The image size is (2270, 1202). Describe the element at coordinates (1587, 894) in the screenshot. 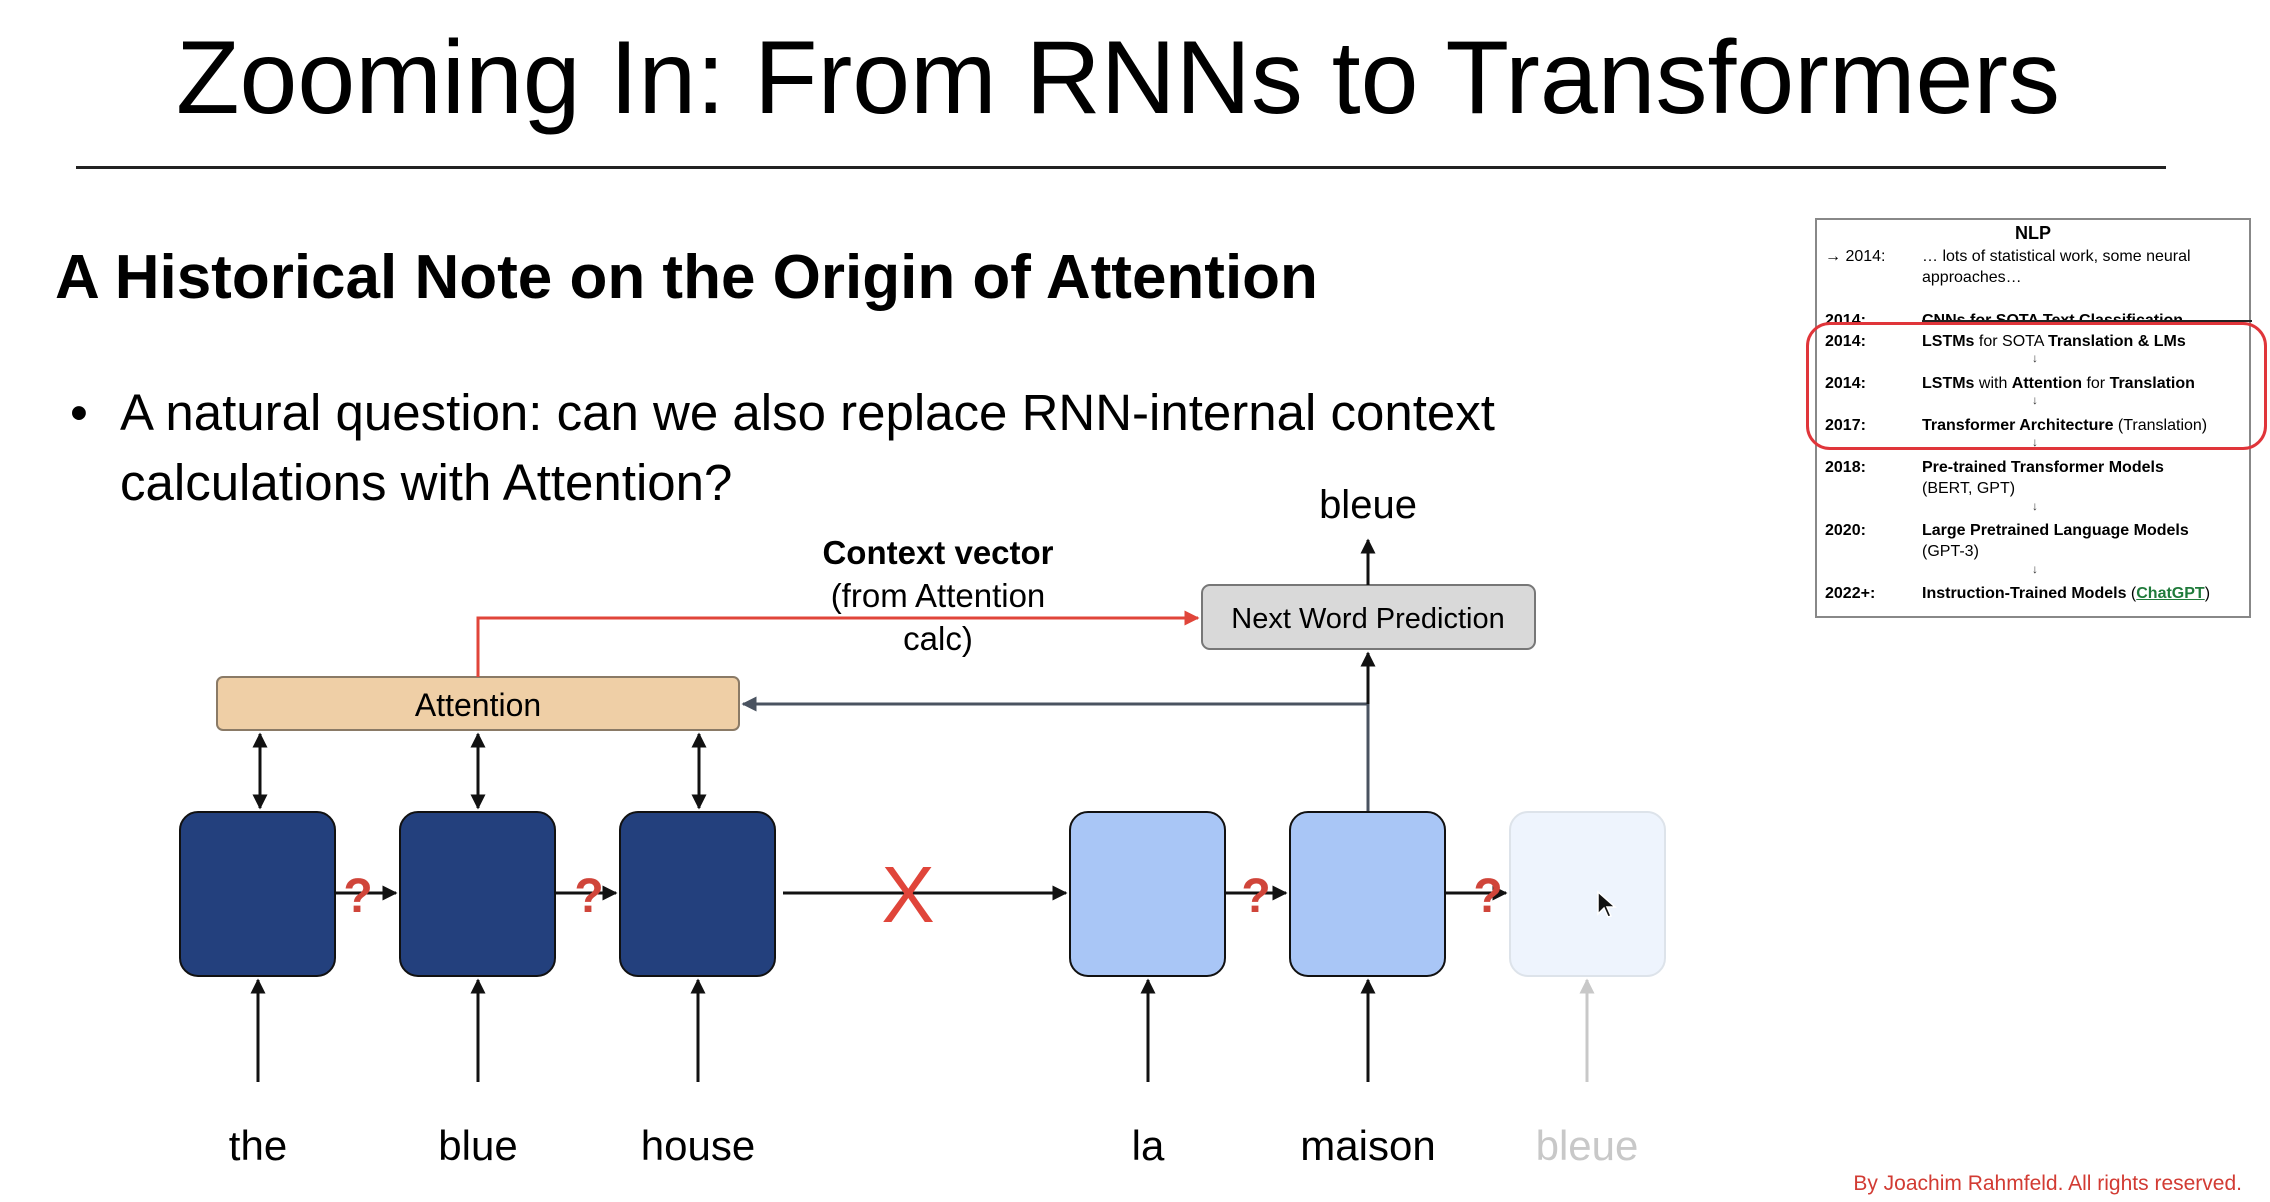

I see `decoder-cell-faded` at that location.